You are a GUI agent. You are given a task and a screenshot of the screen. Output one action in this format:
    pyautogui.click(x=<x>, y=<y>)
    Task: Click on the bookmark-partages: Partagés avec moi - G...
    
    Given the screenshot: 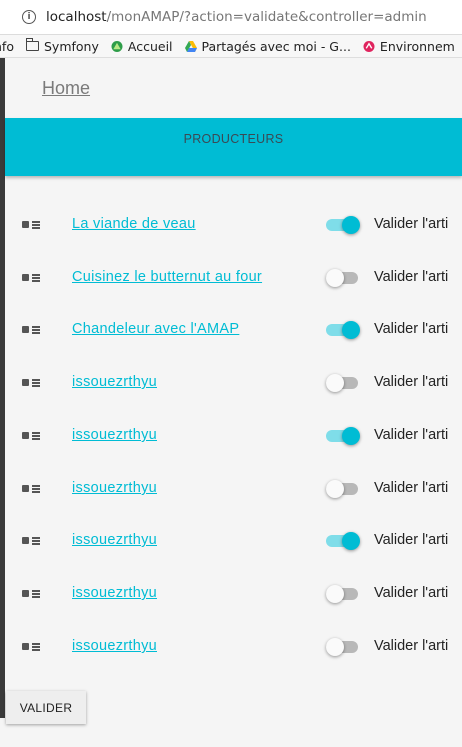 What is the action you would take?
    pyautogui.click(x=267, y=46)
    